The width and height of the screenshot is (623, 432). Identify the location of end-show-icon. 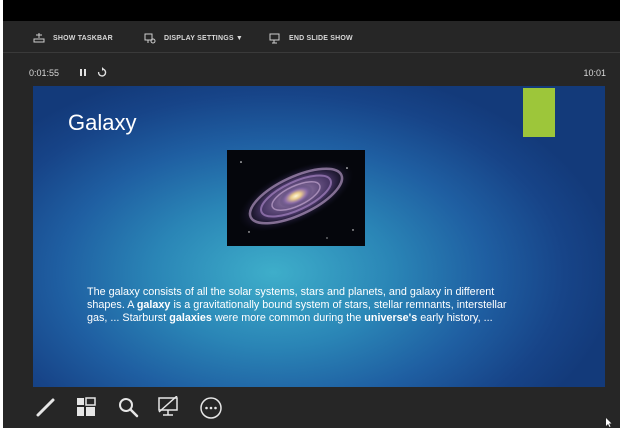
(274, 38).